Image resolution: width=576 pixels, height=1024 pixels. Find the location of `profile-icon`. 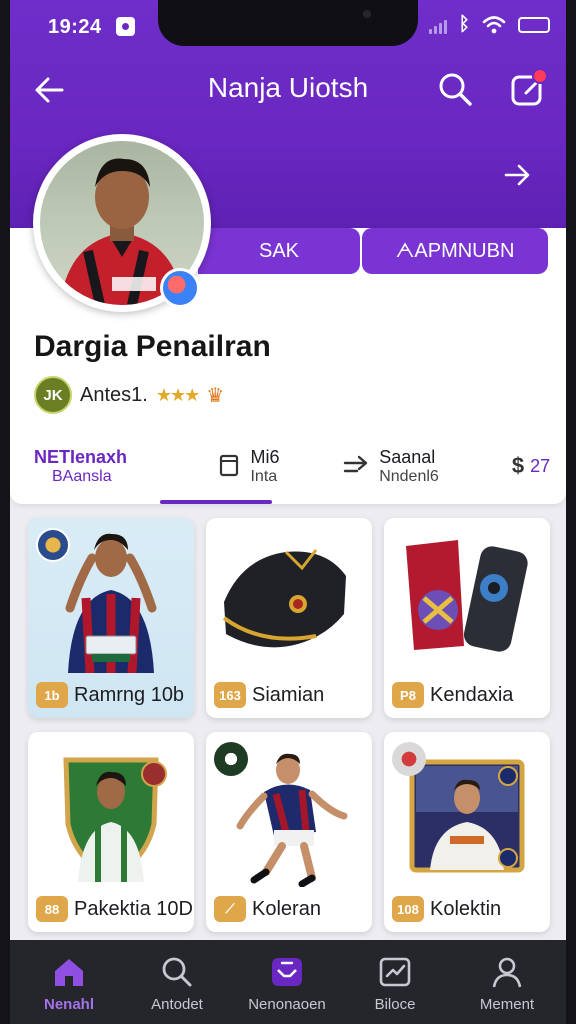

profile-icon is located at coordinates (507, 972).